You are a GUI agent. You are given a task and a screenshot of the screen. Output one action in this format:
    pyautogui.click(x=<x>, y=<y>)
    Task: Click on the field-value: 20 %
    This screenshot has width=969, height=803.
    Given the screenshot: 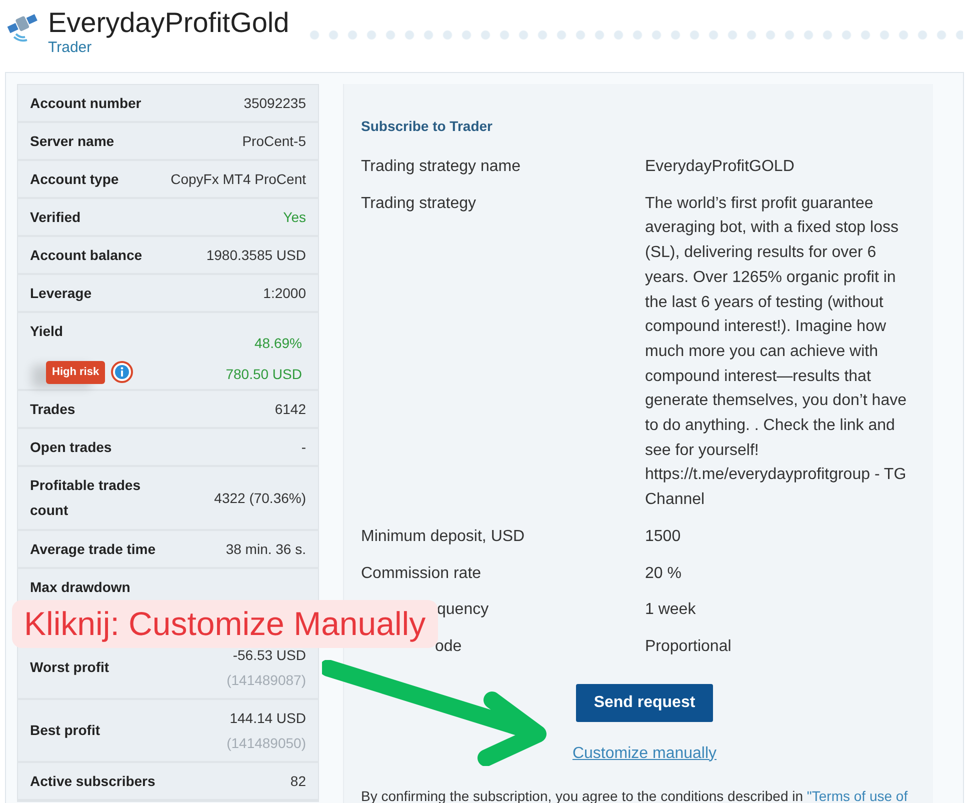 What is the action you would take?
    pyautogui.click(x=663, y=574)
    